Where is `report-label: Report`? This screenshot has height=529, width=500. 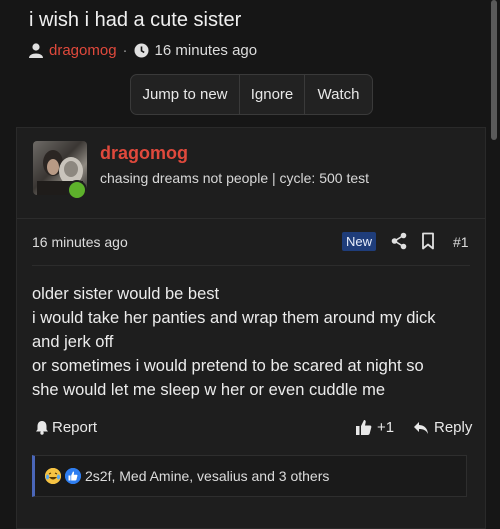
report-label: Report is located at coordinates (75, 427).